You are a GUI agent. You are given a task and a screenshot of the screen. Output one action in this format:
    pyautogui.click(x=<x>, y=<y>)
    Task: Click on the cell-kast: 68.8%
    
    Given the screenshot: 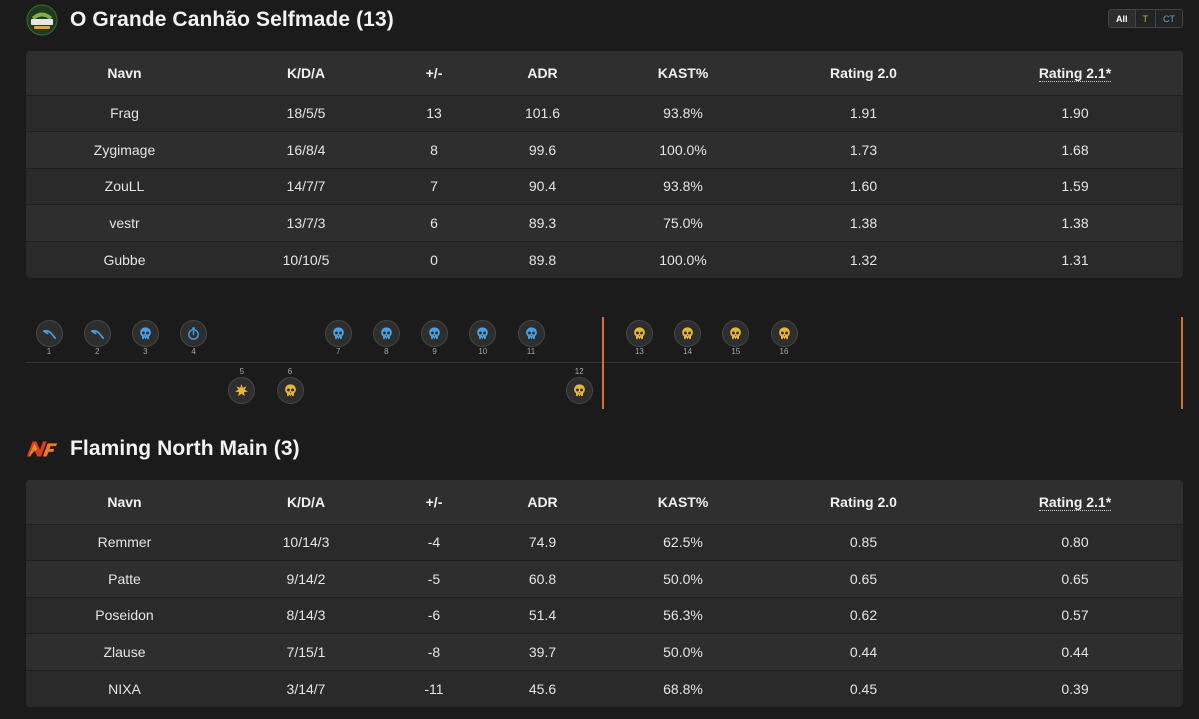 What is the action you would take?
    pyautogui.click(x=683, y=688)
    